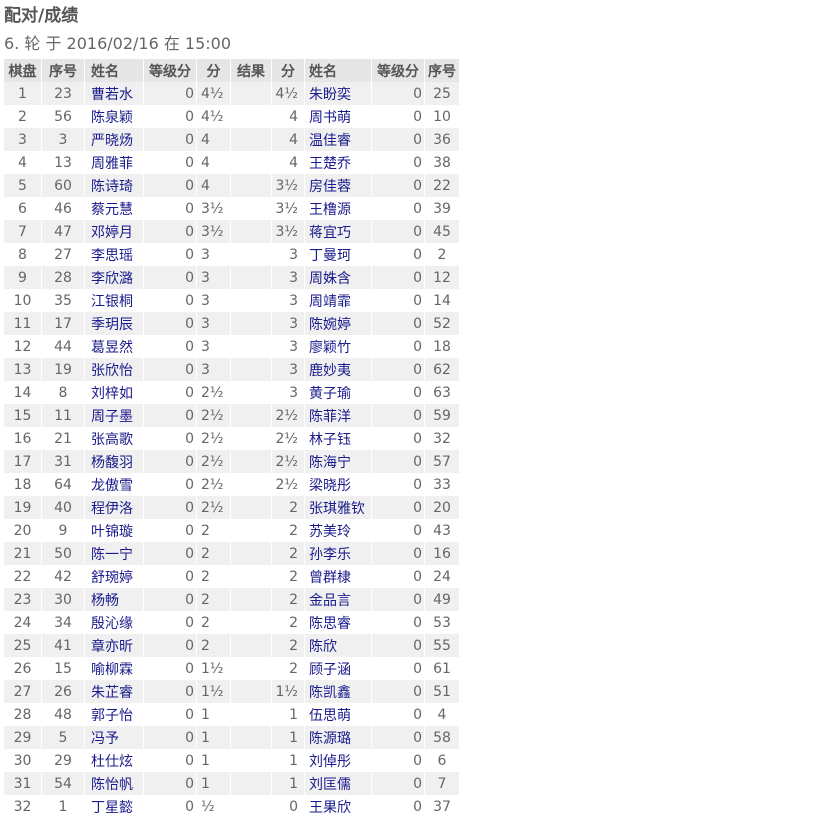 The image size is (825, 818). I want to click on white-player-name-link: 刘梓如, so click(112, 394).